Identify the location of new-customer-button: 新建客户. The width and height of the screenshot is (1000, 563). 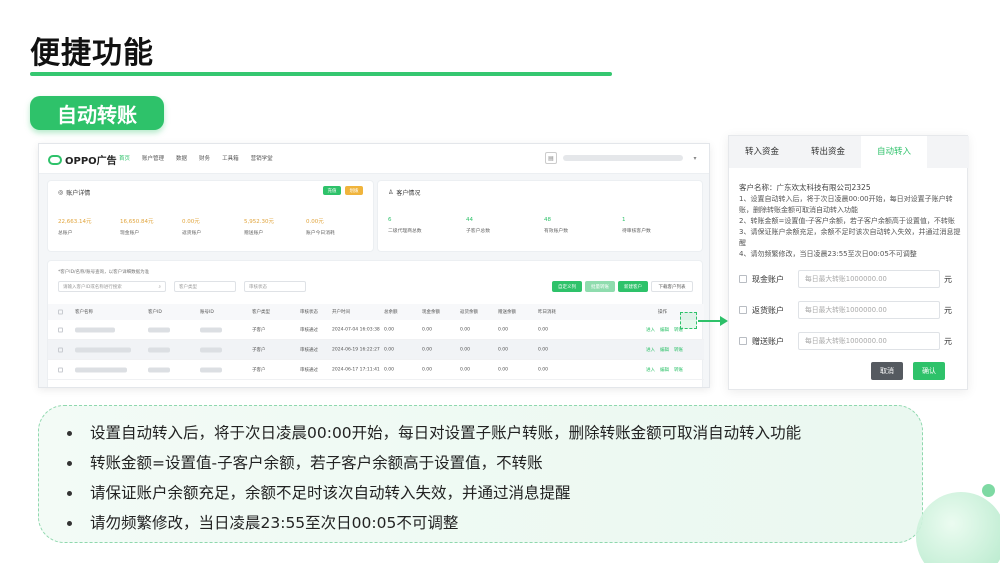
(633, 286).